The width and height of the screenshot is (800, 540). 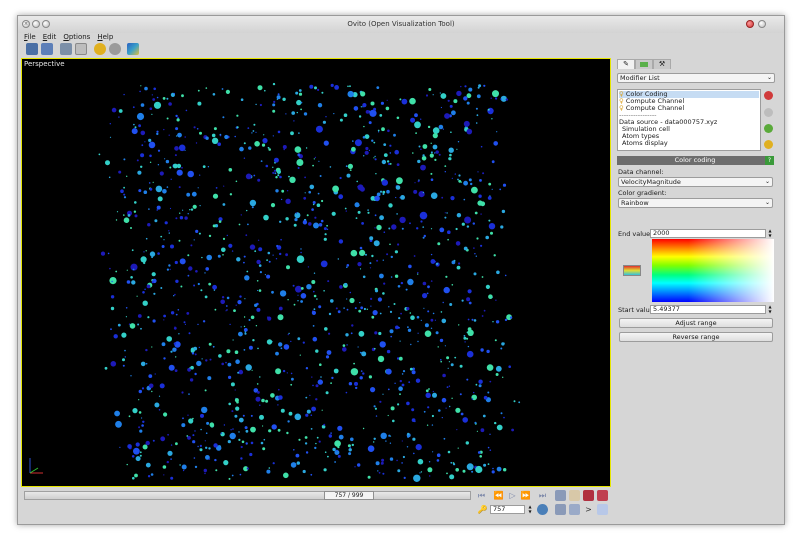 I want to click on delete-modifier-icon, so click(x=768, y=95).